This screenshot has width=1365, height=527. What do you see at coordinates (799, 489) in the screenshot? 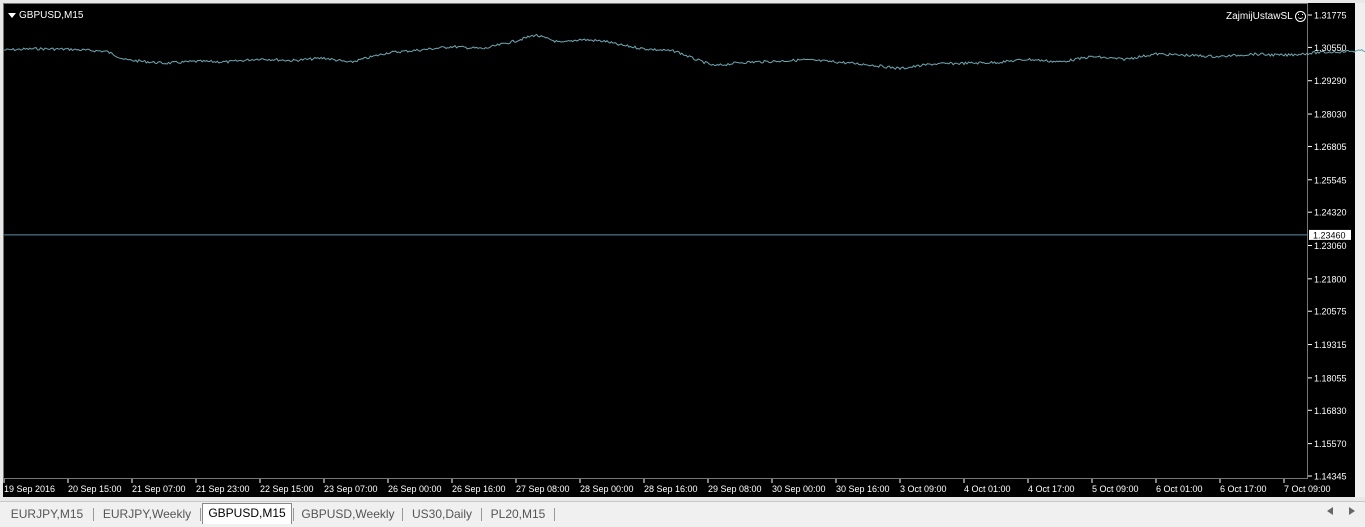
I see `time-tick-label: 30 Sep 00:00` at bounding box center [799, 489].